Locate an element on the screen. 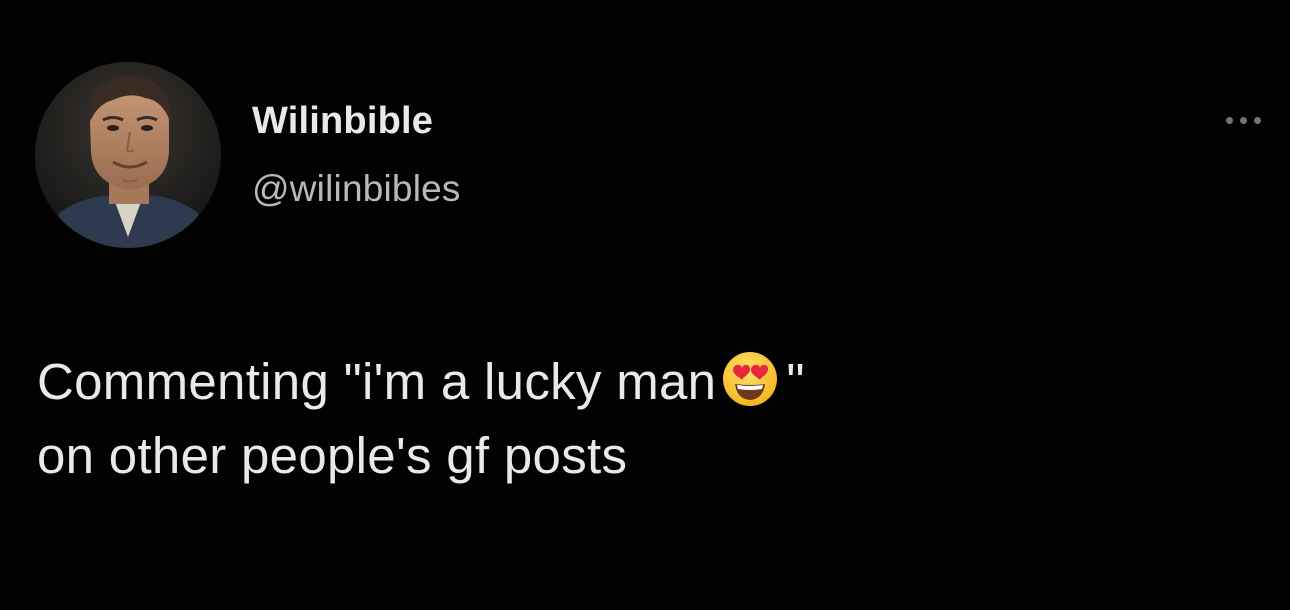  heart-eyes-emoji-icon is located at coordinates (750, 379).